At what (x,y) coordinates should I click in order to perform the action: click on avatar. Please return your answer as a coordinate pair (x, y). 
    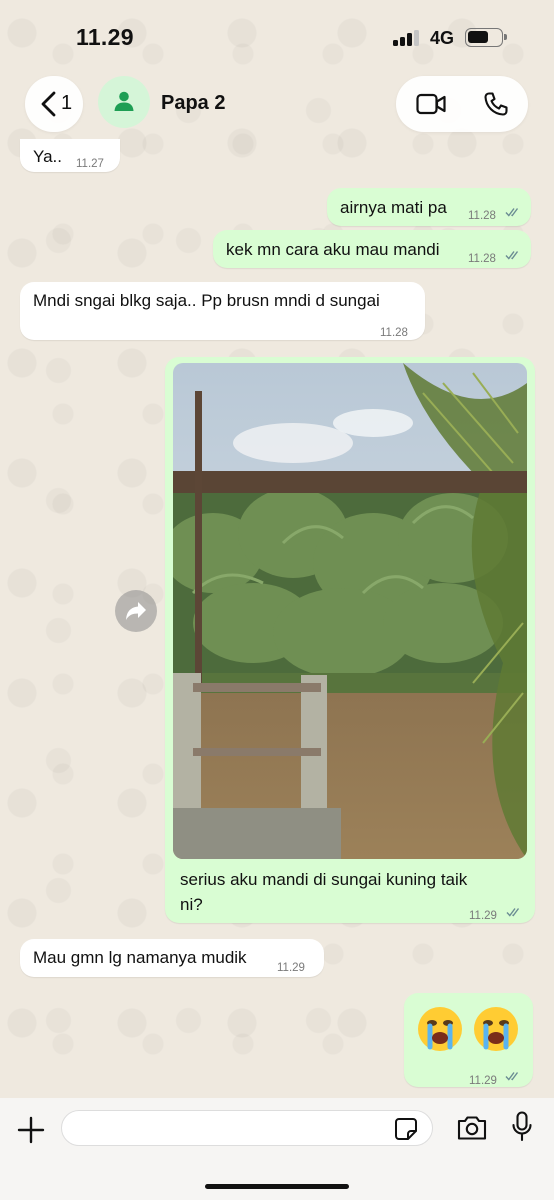
    Looking at the image, I should click on (124, 102).